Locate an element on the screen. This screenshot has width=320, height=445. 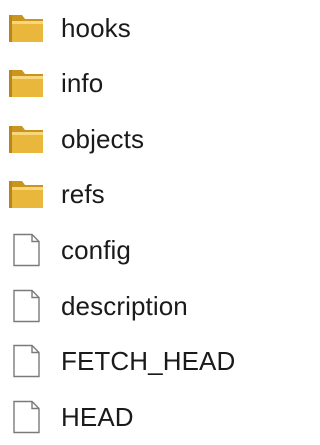
list-item-fetch-head: FETCH_HEAD is located at coordinates (127, 361).